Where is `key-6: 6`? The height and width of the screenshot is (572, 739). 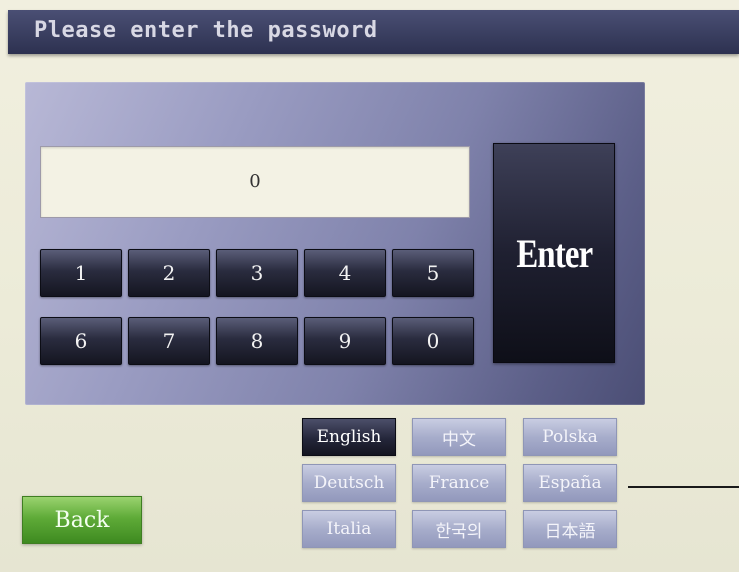
key-6: 6 is located at coordinates (81, 341).